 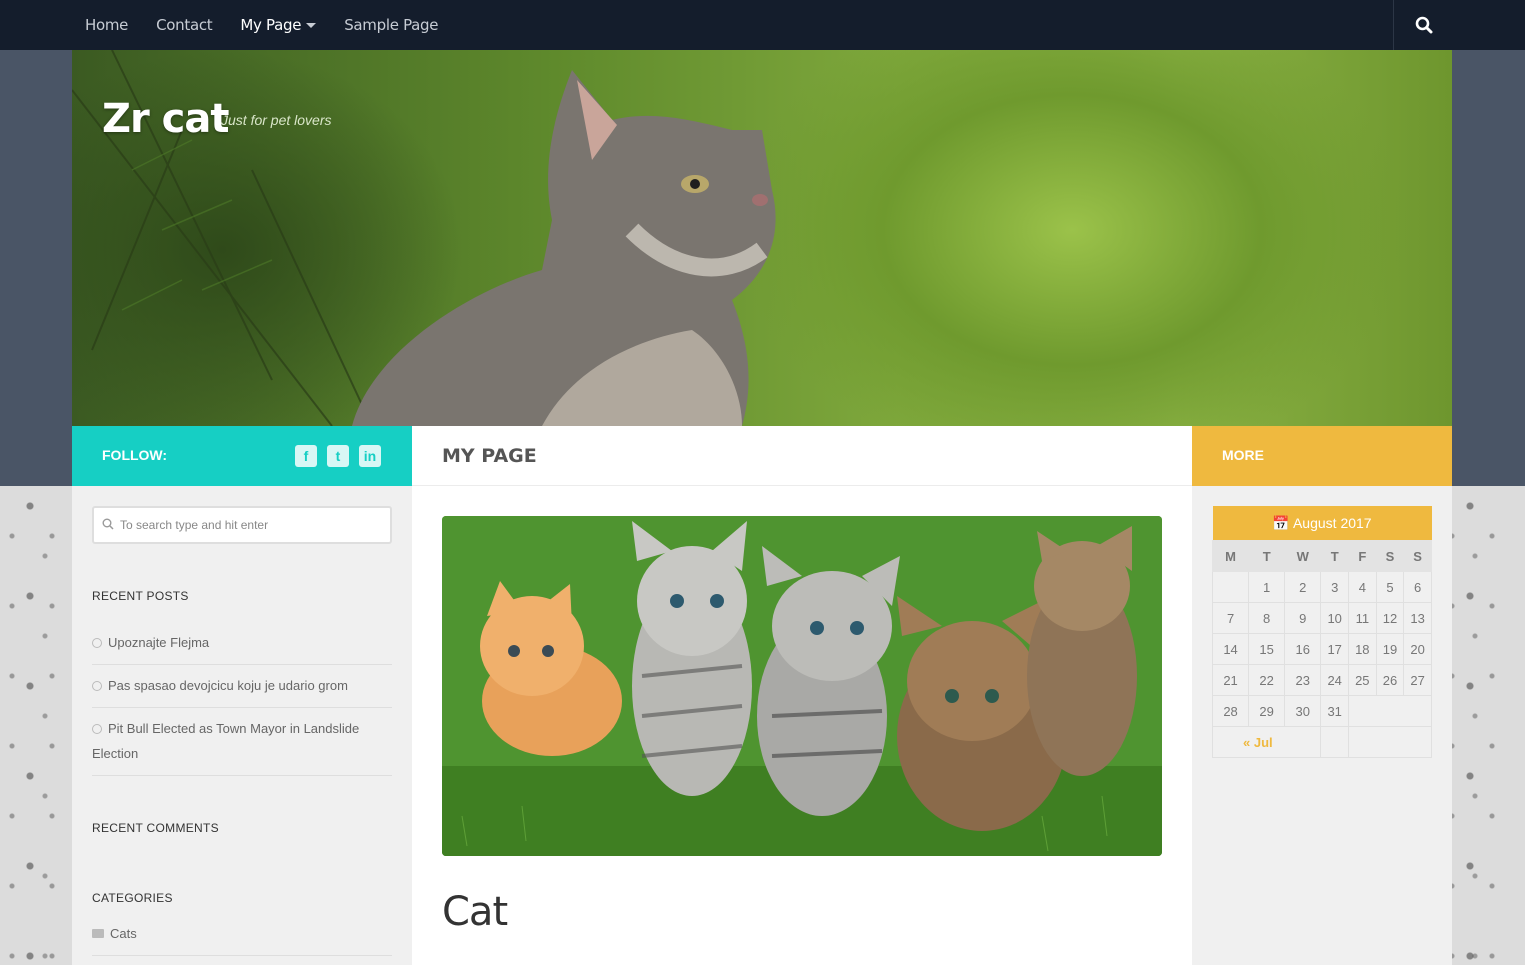 I want to click on list-item: Pas spasao devojcicu koju je udario grom, so click(x=242, y=686).